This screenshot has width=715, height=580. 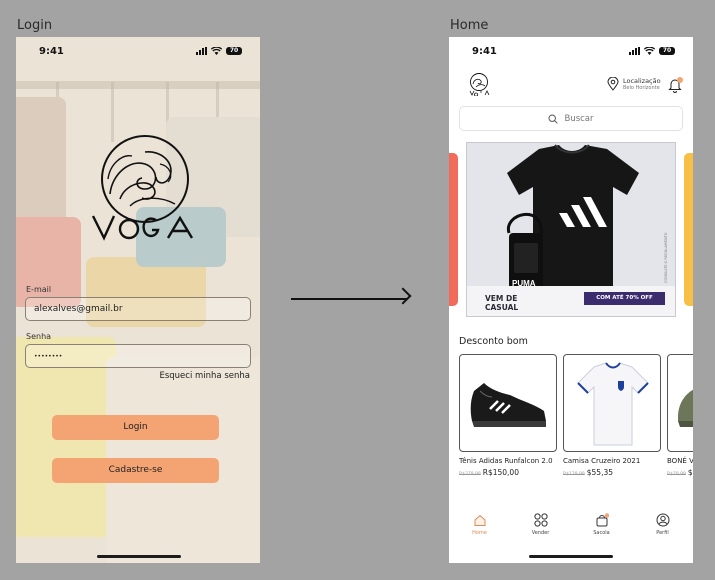 What do you see at coordinates (453, 229) in the screenshot?
I see `carousel-prev-card` at bounding box center [453, 229].